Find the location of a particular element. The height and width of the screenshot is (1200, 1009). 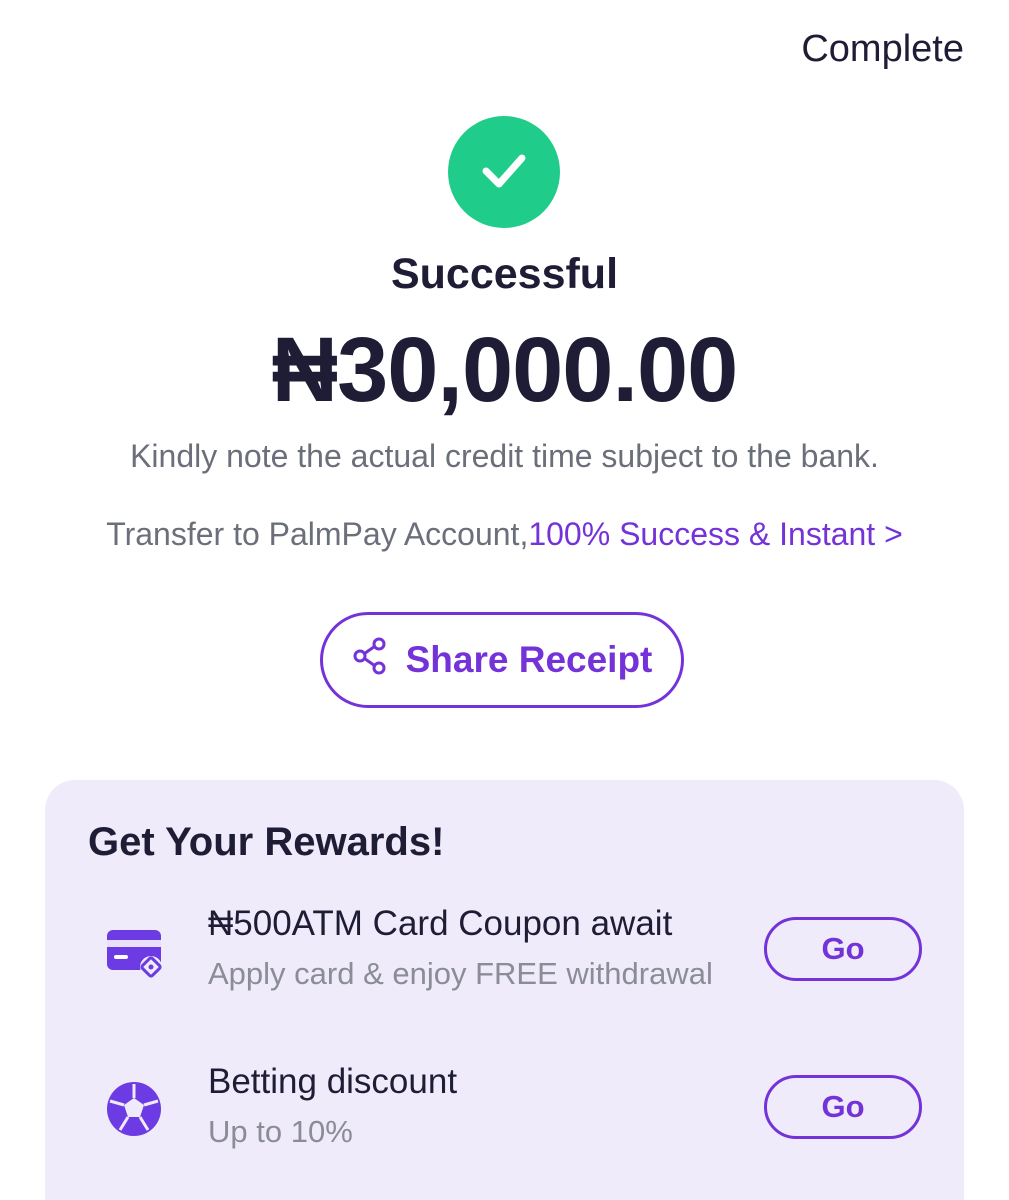

success-check-badge is located at coordinates (504, 172).